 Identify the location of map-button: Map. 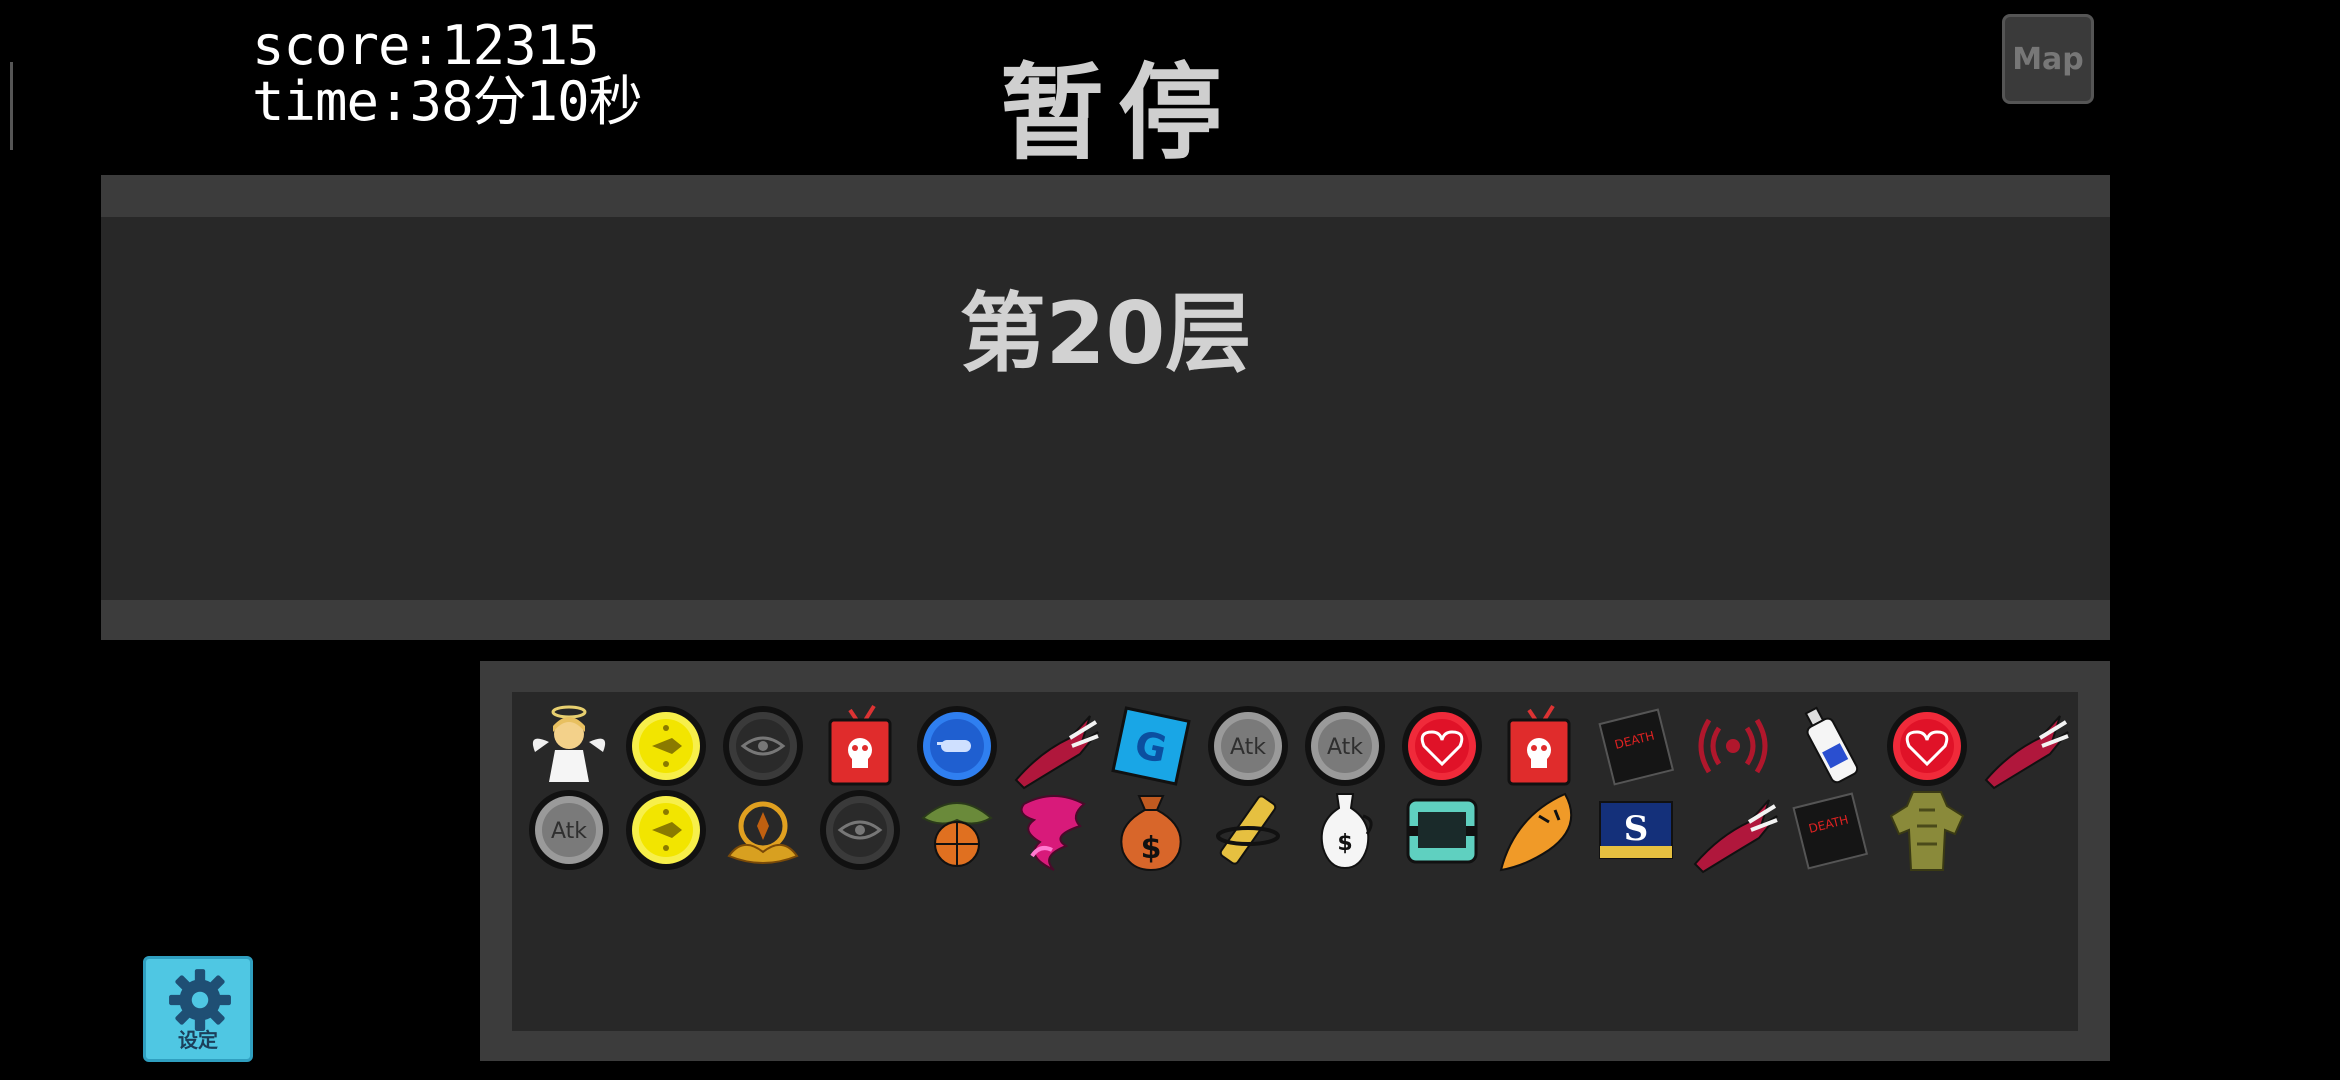
(2048, 59).